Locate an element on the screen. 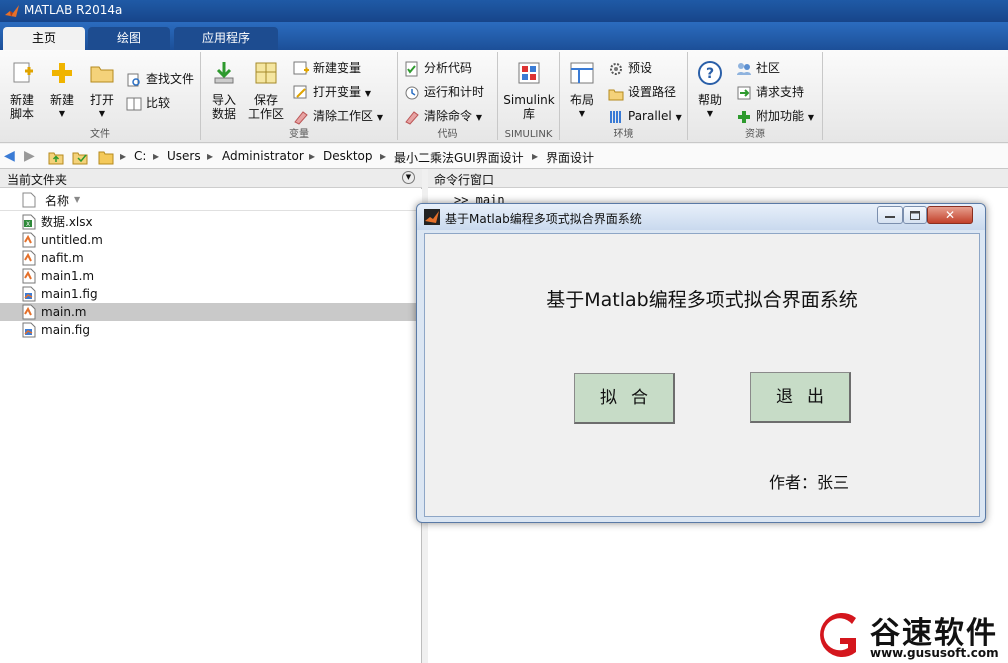 Image resolution: width=1008 pixels, height=663 pixels. fit-button: 拟合 is located at coordinates (624, 398).